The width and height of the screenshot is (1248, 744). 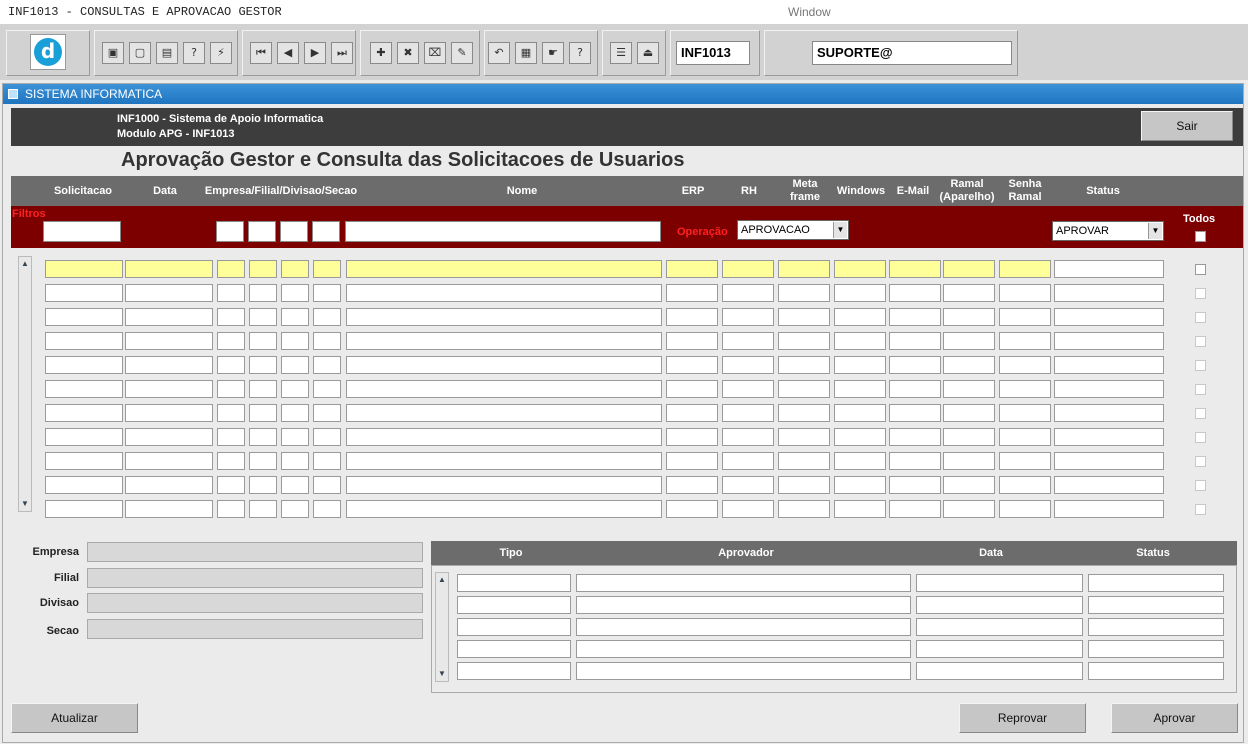 I want to click on filter-filial, so click(x=262, y=231).